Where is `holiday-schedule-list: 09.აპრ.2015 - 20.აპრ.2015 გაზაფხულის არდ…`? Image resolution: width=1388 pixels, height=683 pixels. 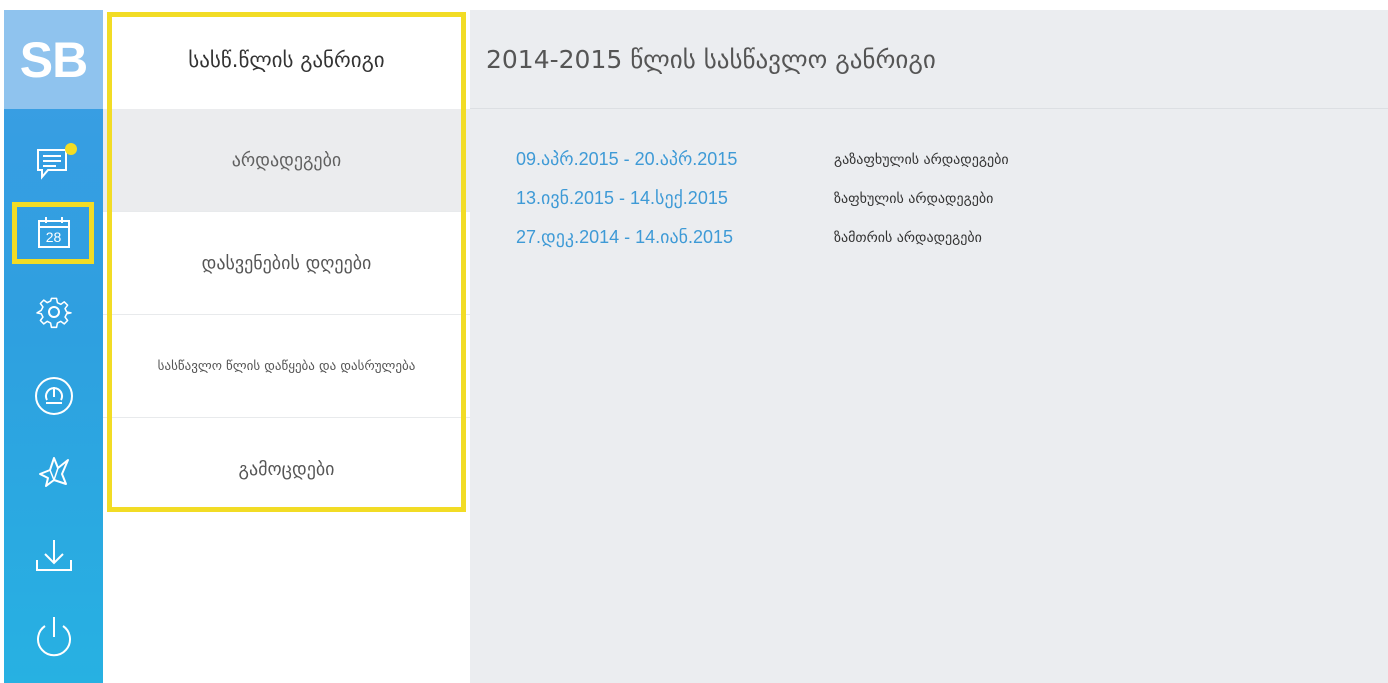 holiday-schedule-list: 09.აპრ.2015 - 20.აპრ.2015 გაზაფხულის არდ… is located at coordinates (762, 198).